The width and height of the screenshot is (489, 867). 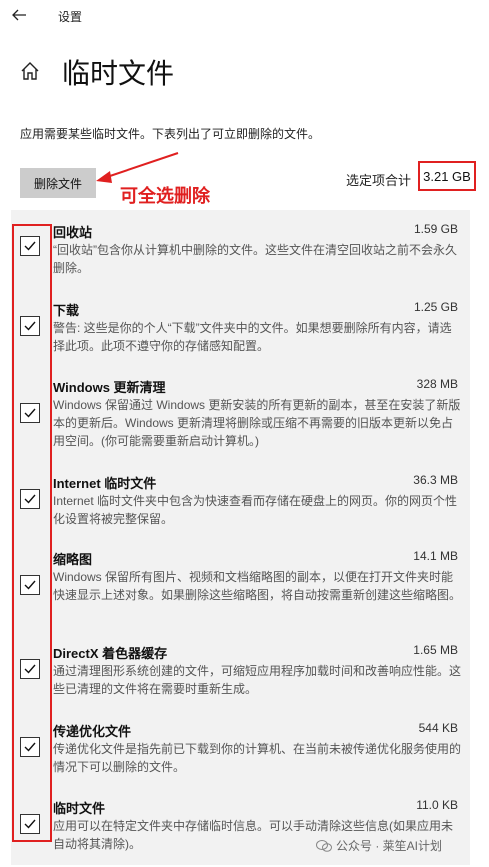 What do you see at coordinates (118, 73) in the screenshot?
I see `page-title: 临时文件` at bounding box center [118, 73].